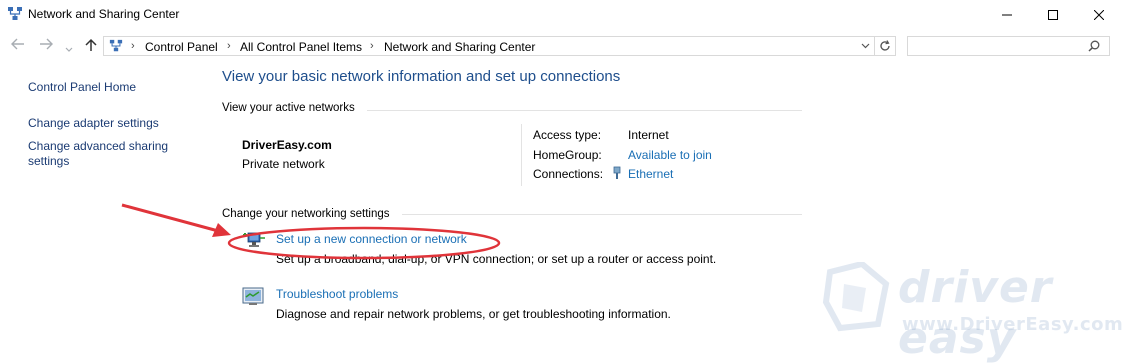 The image size is (1124, 364). What do you see at coordinates (856, 297) in the screenshot?
I see `drivereasy-logo-icon` at bounding box center [856, 297].